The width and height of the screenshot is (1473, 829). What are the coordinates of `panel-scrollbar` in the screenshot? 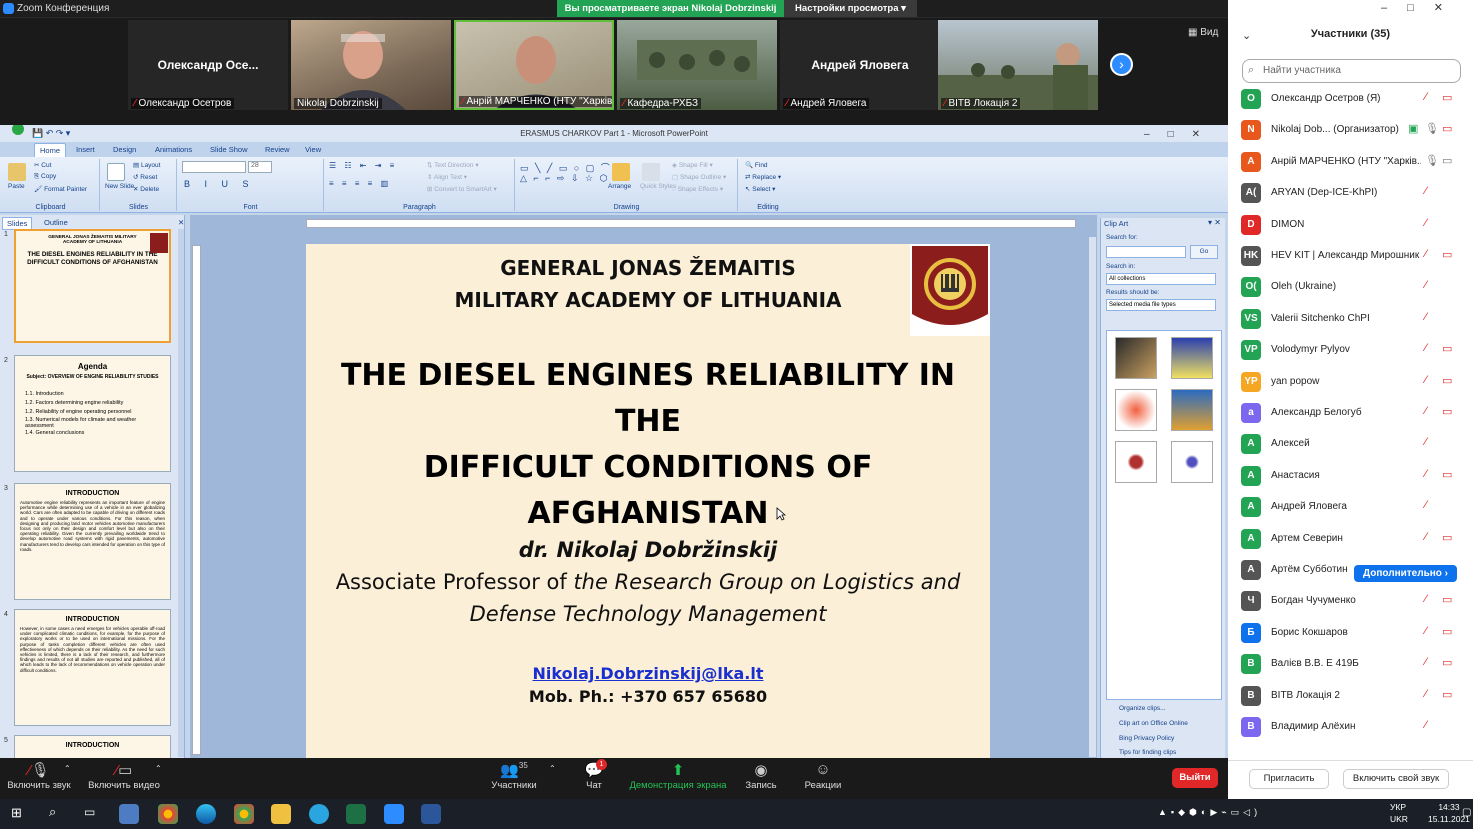 It's located at (181, 493).